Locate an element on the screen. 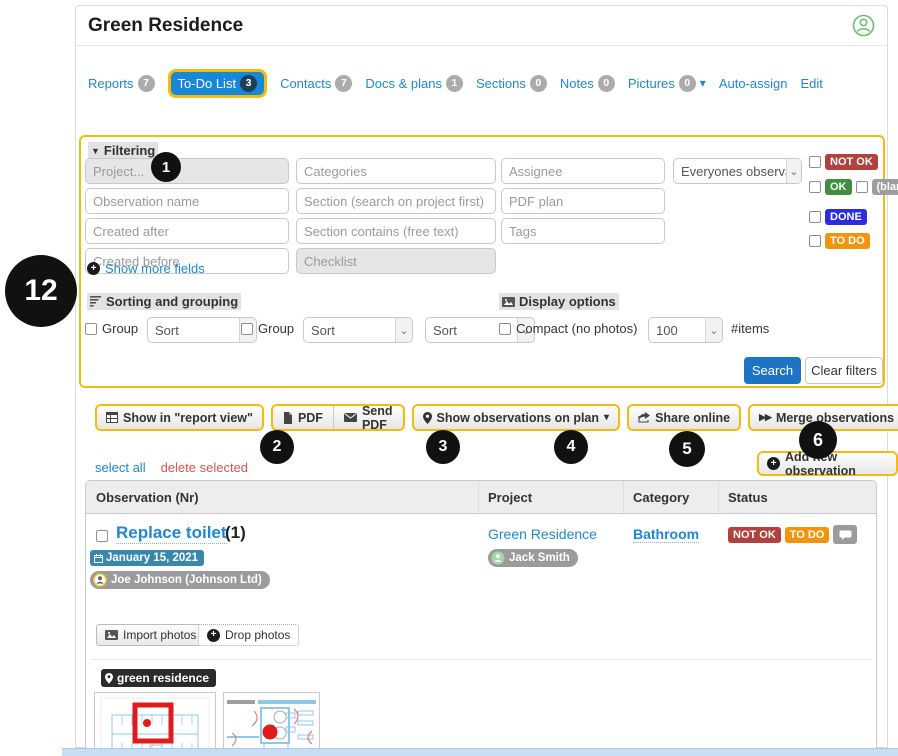 Image resolution: width=898 pixels, height=756 pixels. project-member-badge: Jack Smith is located at coordinates (533, 558).